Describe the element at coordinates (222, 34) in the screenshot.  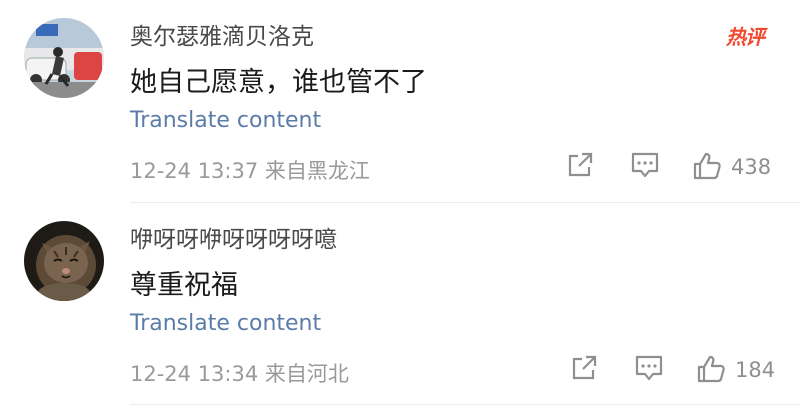
I see `username: 奥尔瑟雅滴贝洛克` at that location.